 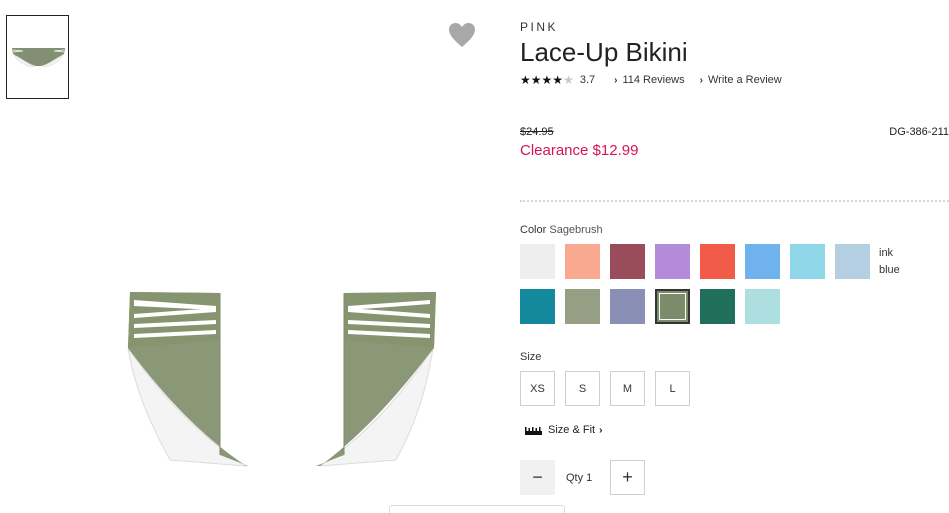 I want to click on size-option-m: M, so click(x=627, y=388).